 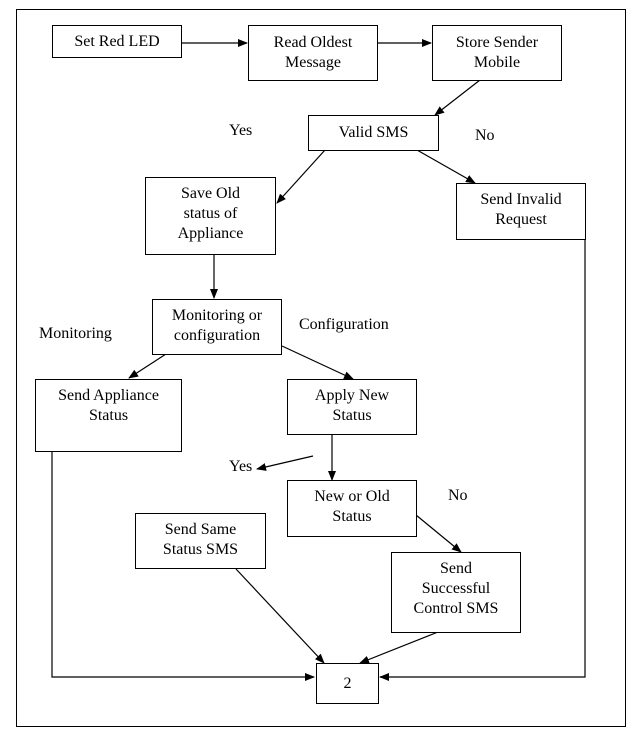 I want to click on node-text: Send Successful Control SMS, so click(x=456, y=588).